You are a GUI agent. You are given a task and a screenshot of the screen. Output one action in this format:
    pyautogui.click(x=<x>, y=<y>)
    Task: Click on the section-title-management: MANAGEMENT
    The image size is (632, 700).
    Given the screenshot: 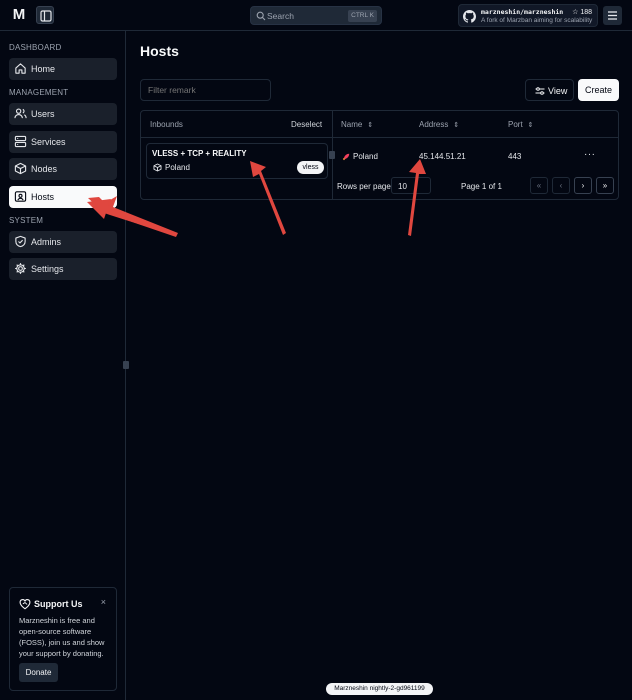 What is the action you would take?
    pyautogui.click(x=39, y=92)
    